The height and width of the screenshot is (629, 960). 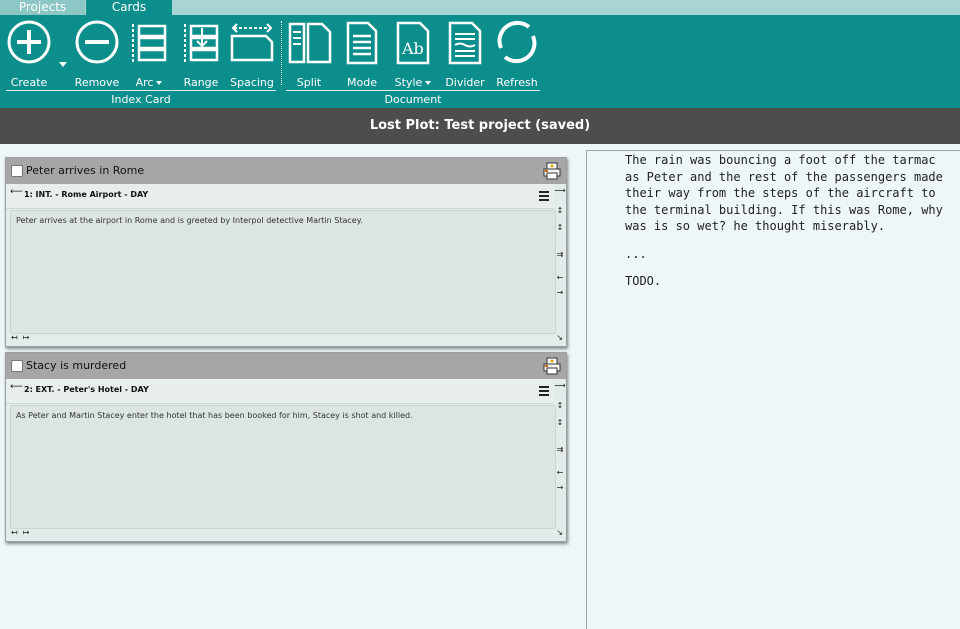 I want to click on create-button: Create, so click(x=29, y=53).